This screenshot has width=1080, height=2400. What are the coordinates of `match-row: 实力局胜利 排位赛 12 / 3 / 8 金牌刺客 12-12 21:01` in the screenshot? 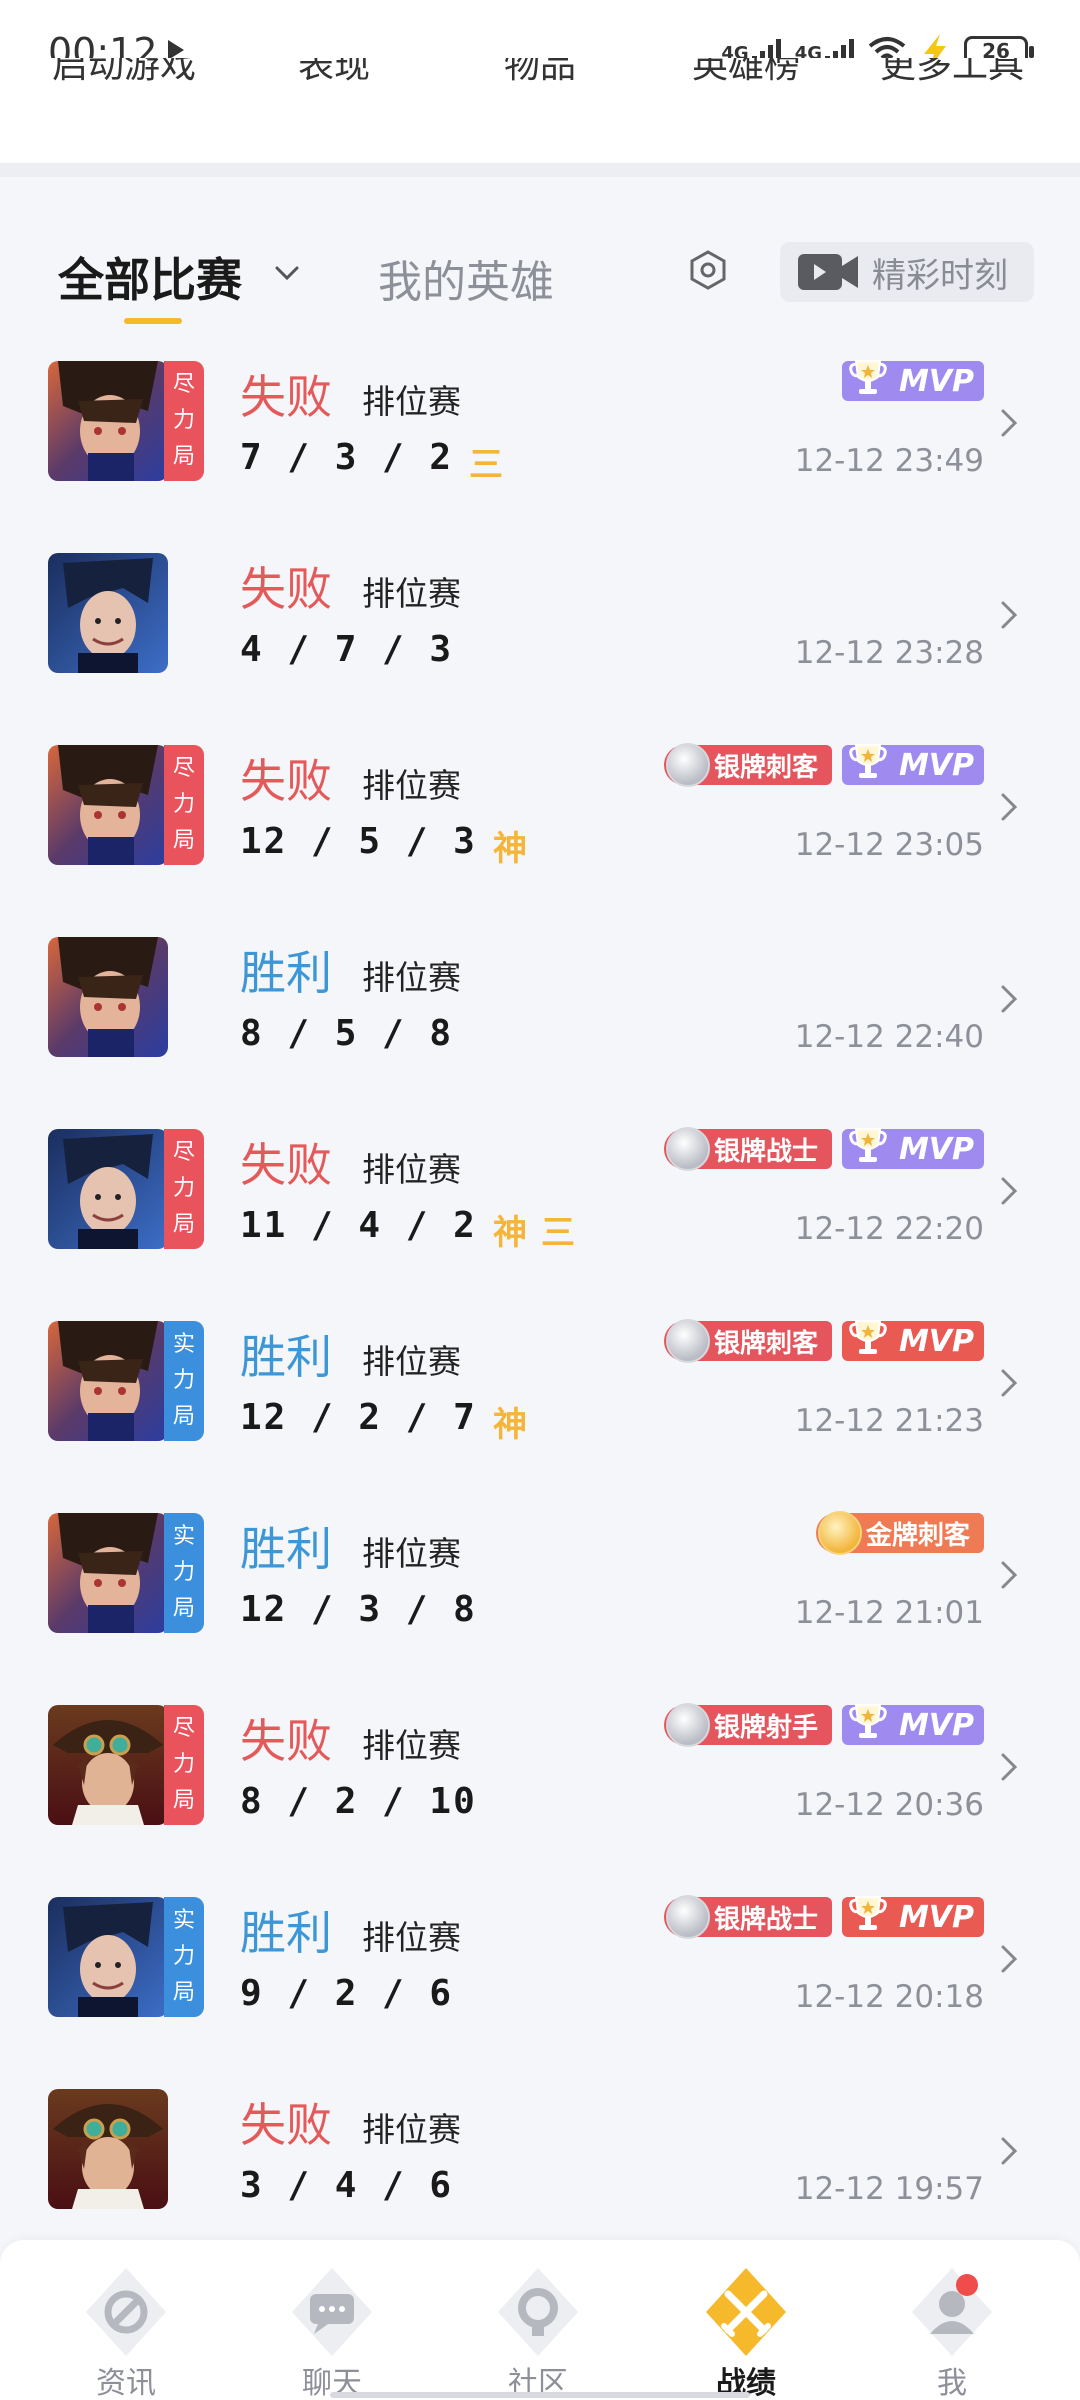 It's located at (540, 1593).